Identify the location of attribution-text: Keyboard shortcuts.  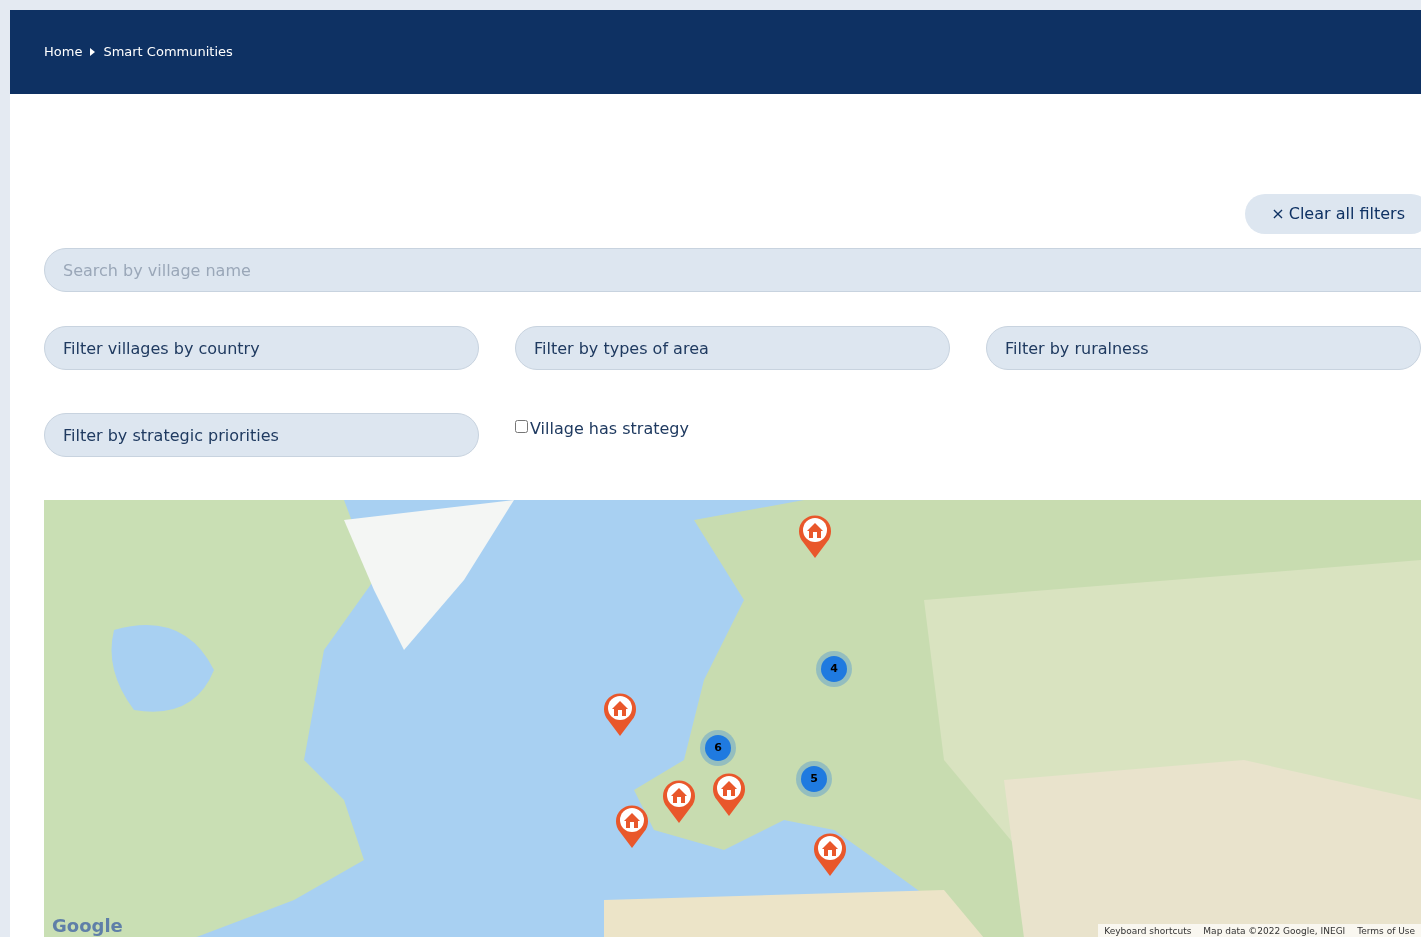
(1148, 931).